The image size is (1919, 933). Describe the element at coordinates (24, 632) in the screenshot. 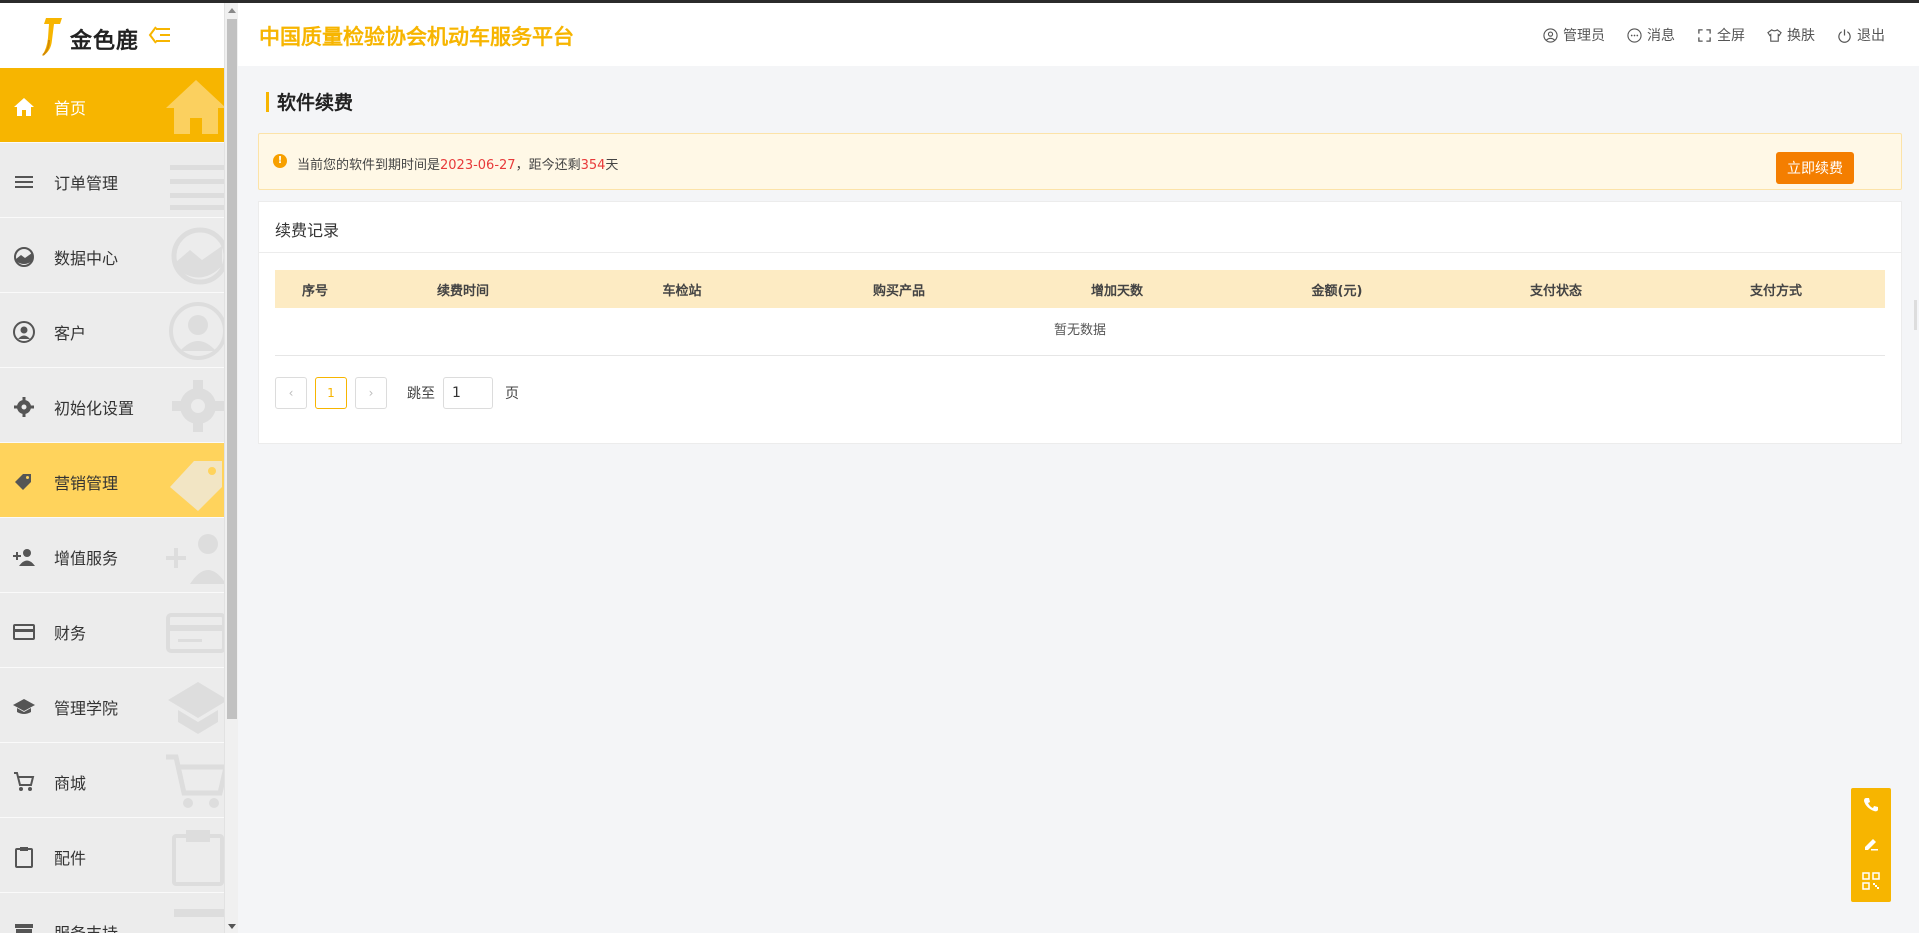

I see `card-icon` at that location.